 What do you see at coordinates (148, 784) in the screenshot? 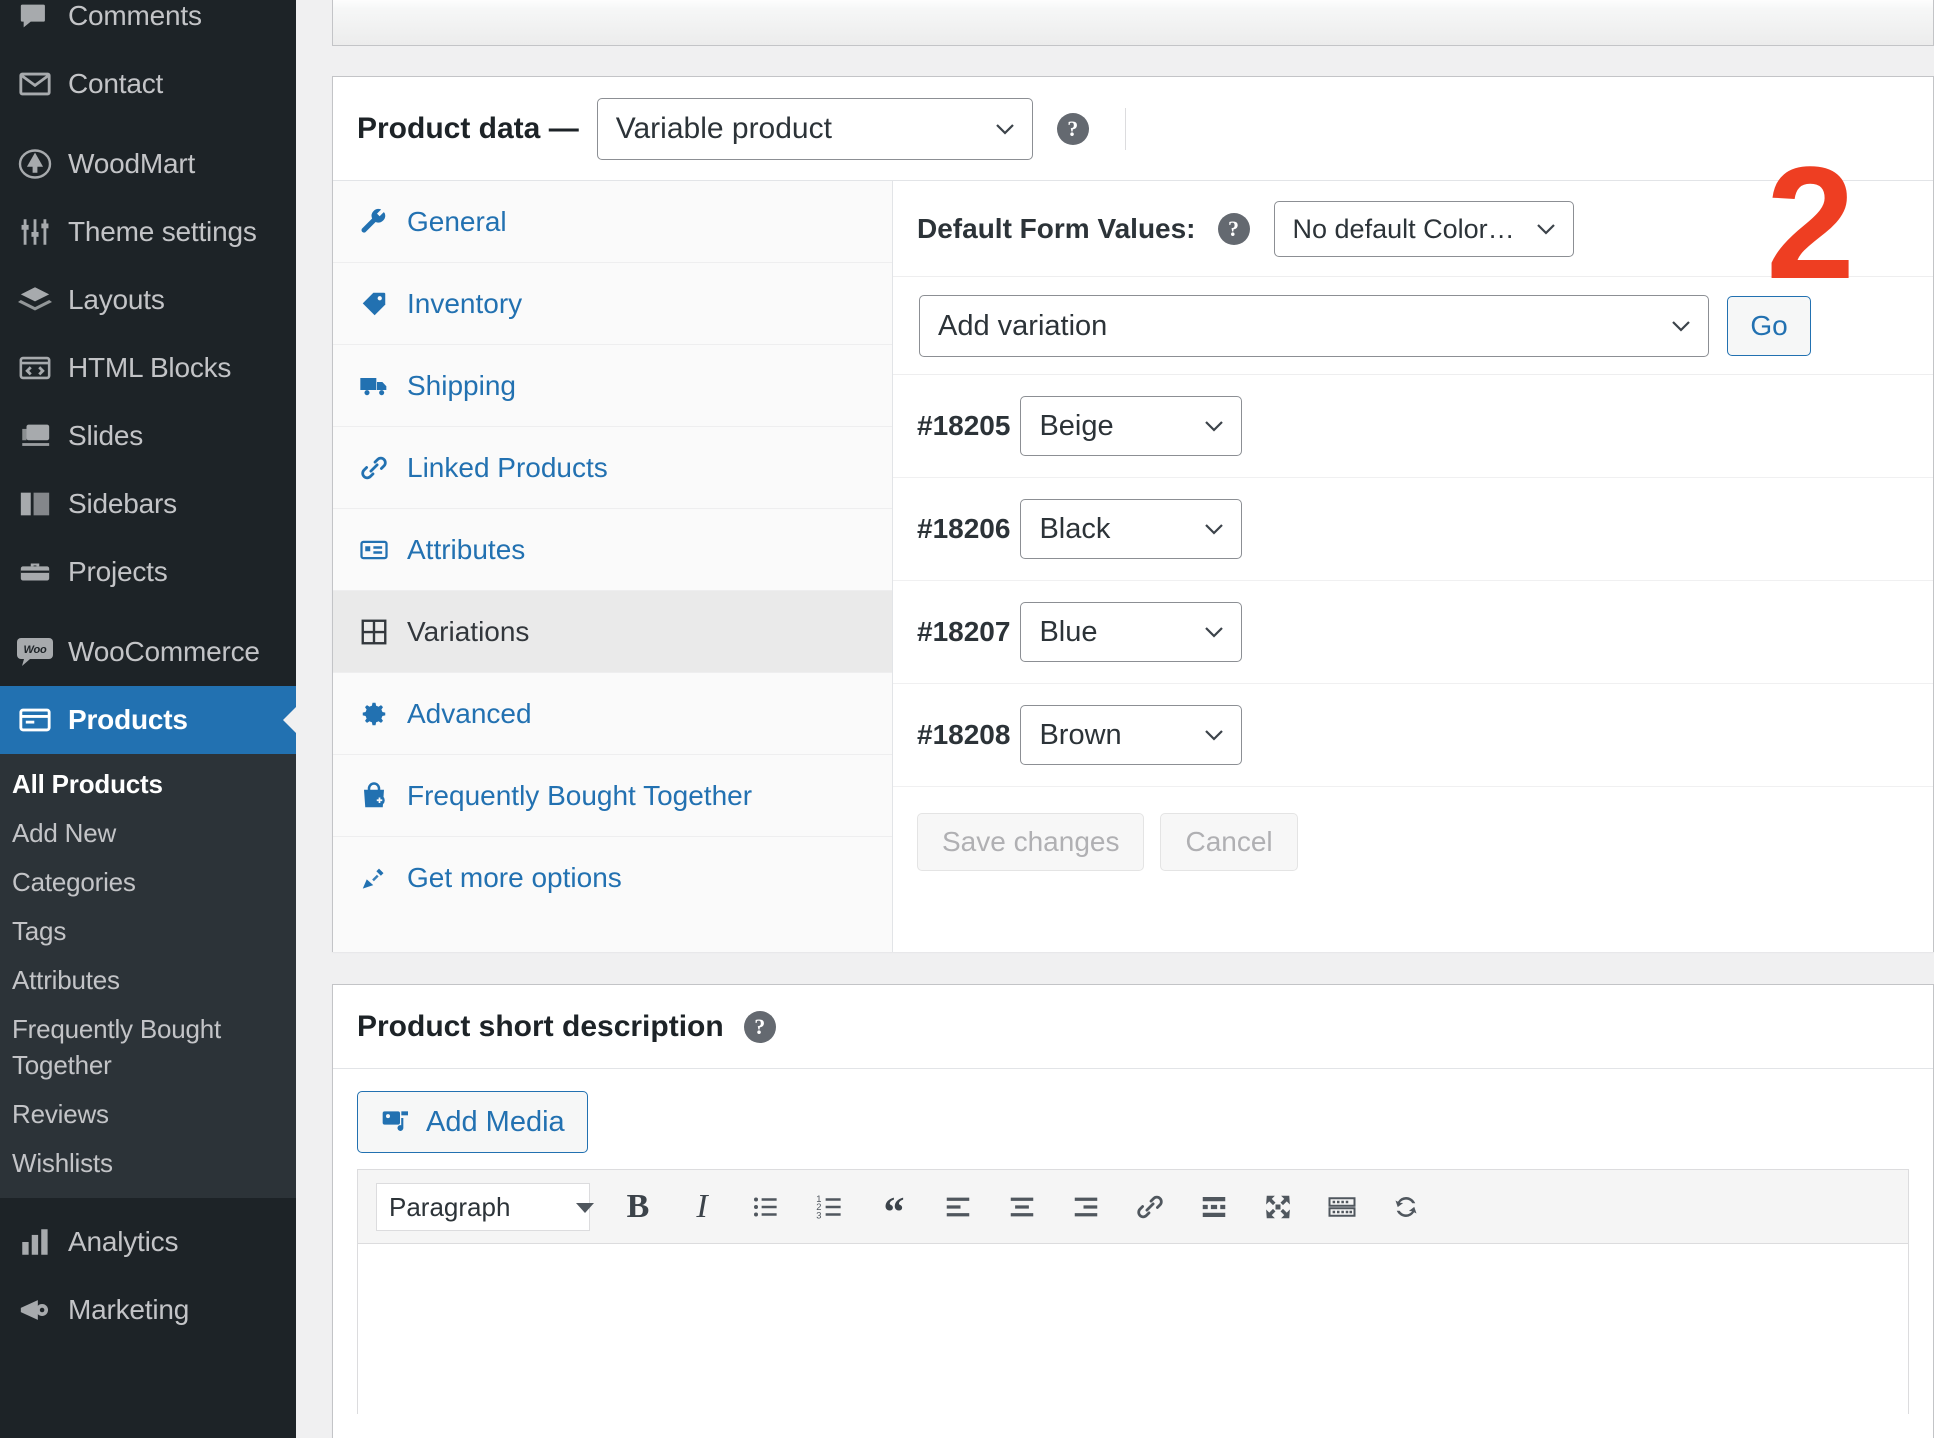
I see `submenu-item-all-products: All Products` at bounding box center [148, 784].